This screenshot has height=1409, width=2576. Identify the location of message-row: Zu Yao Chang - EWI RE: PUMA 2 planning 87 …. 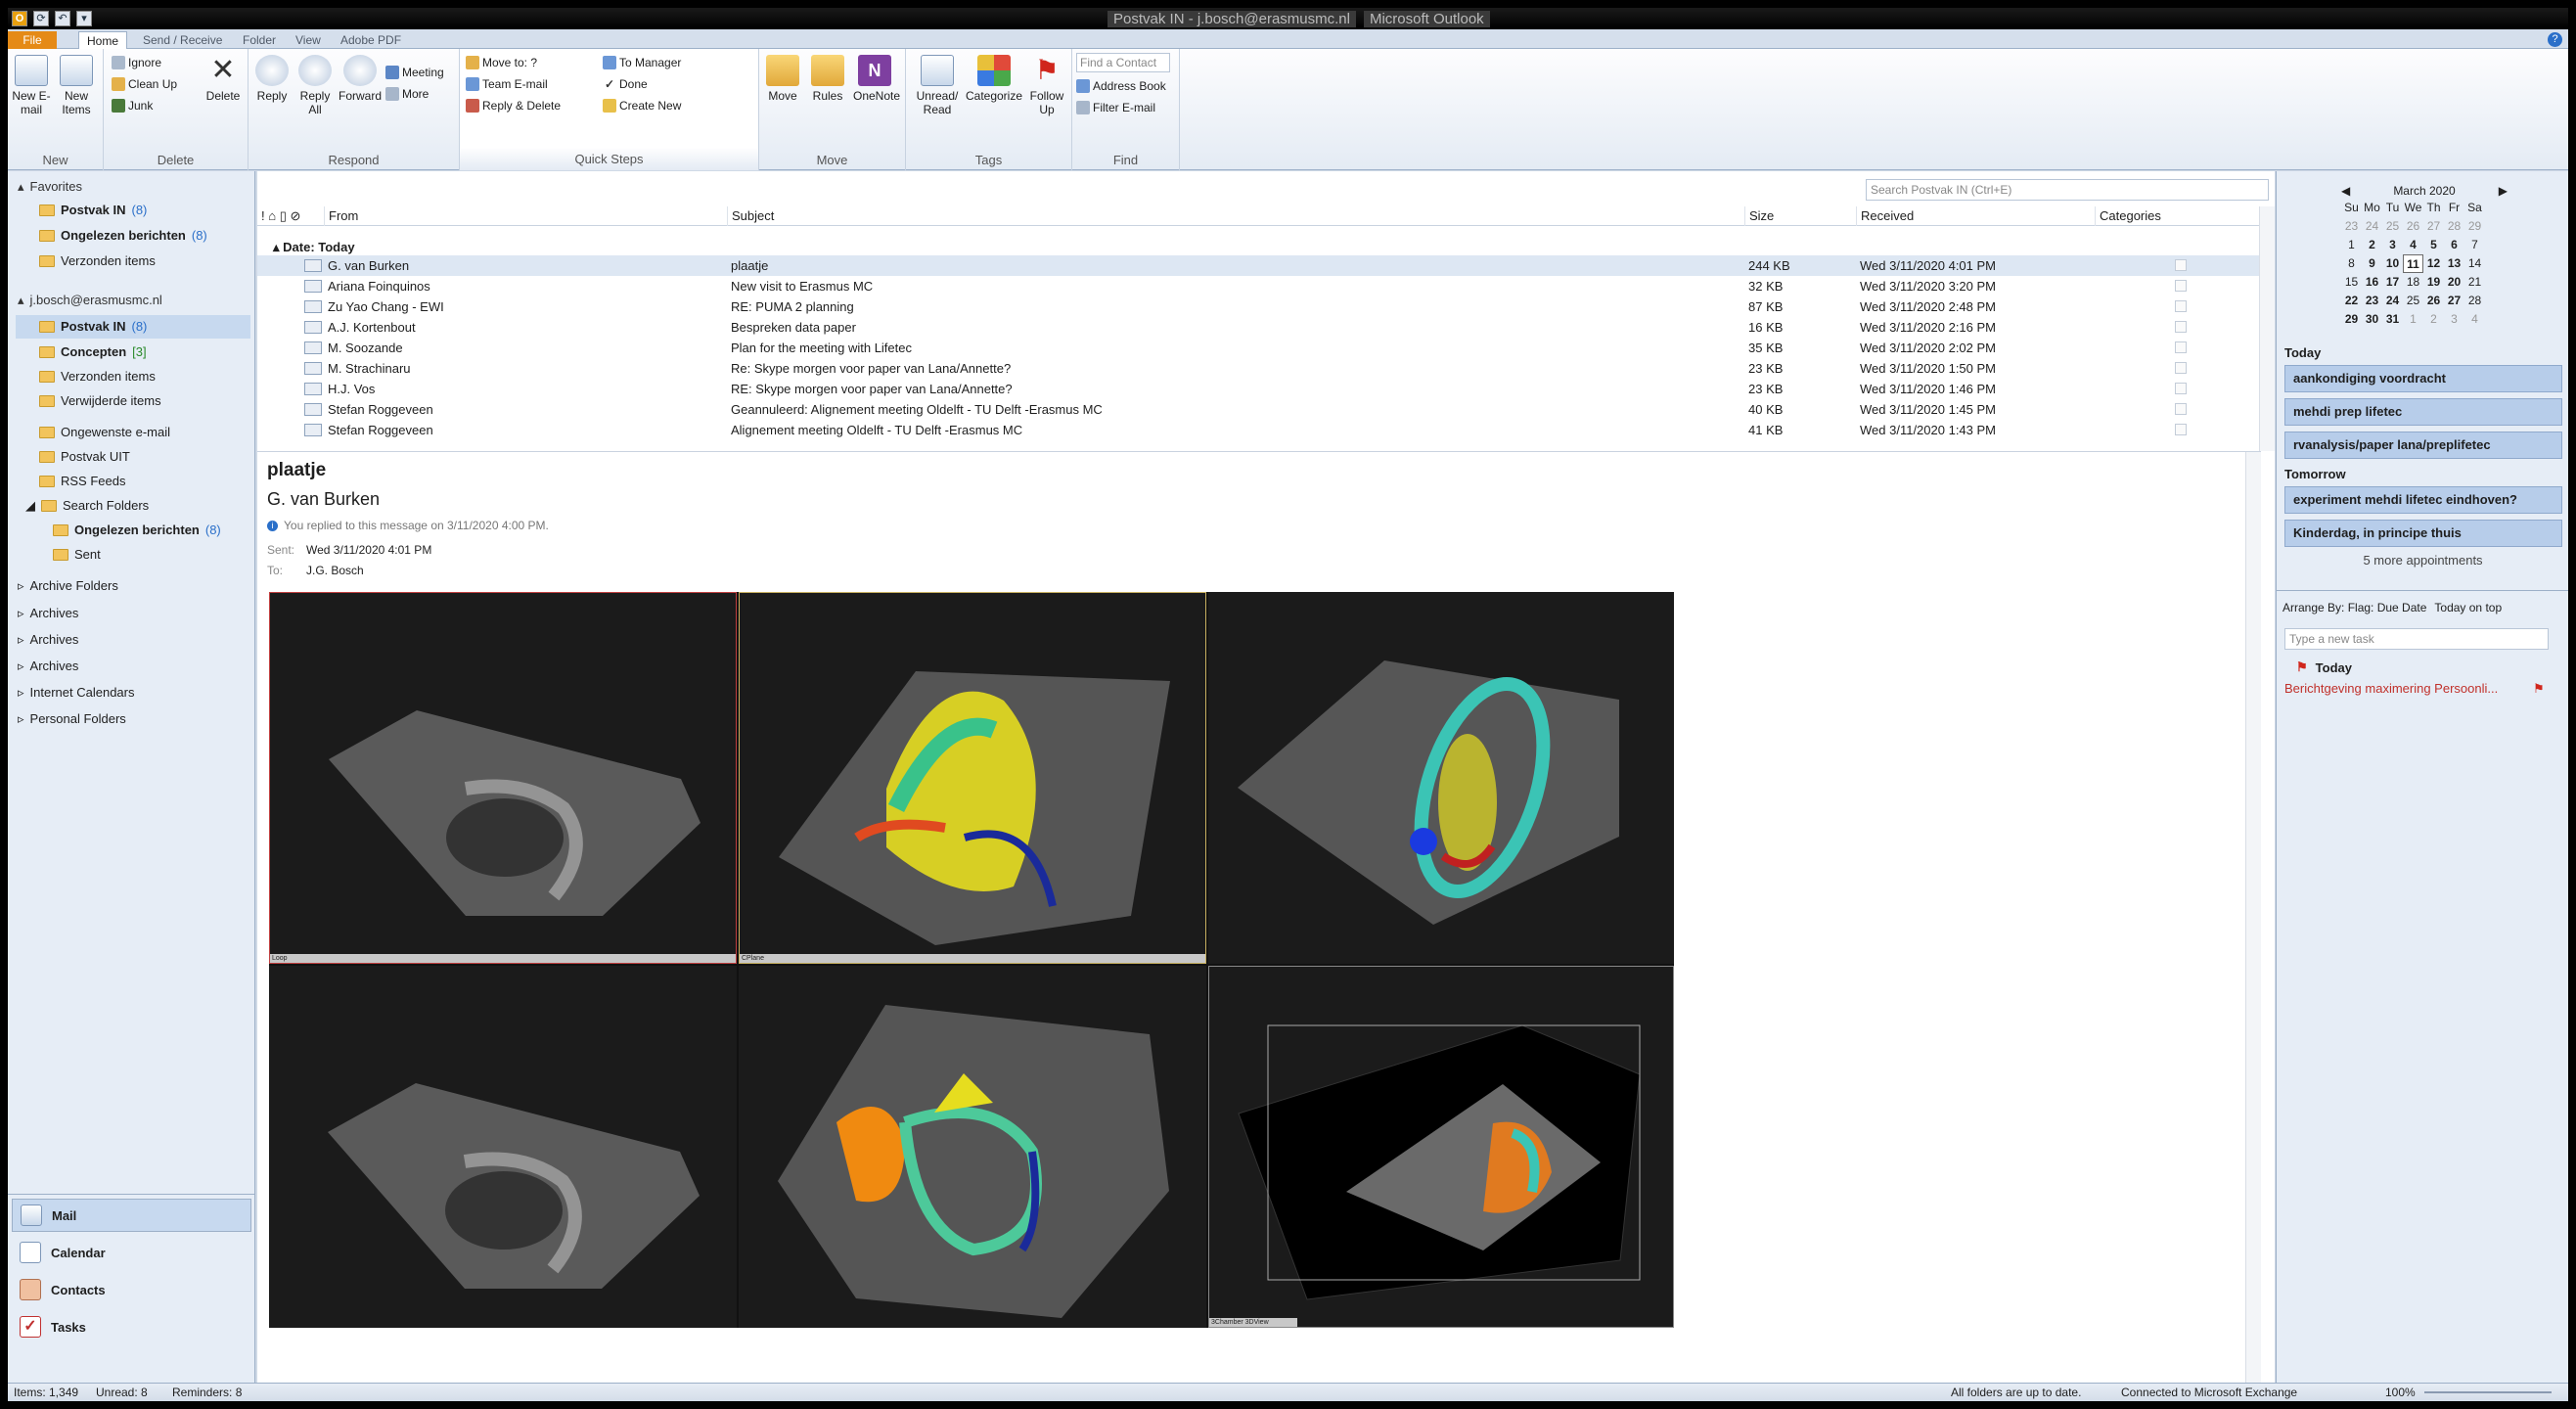
(1259, 306).